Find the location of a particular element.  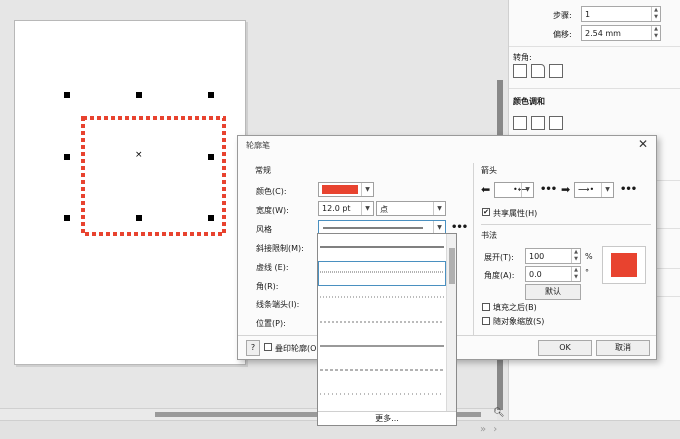

corner-round-icon is located at coordinates (538, 71).